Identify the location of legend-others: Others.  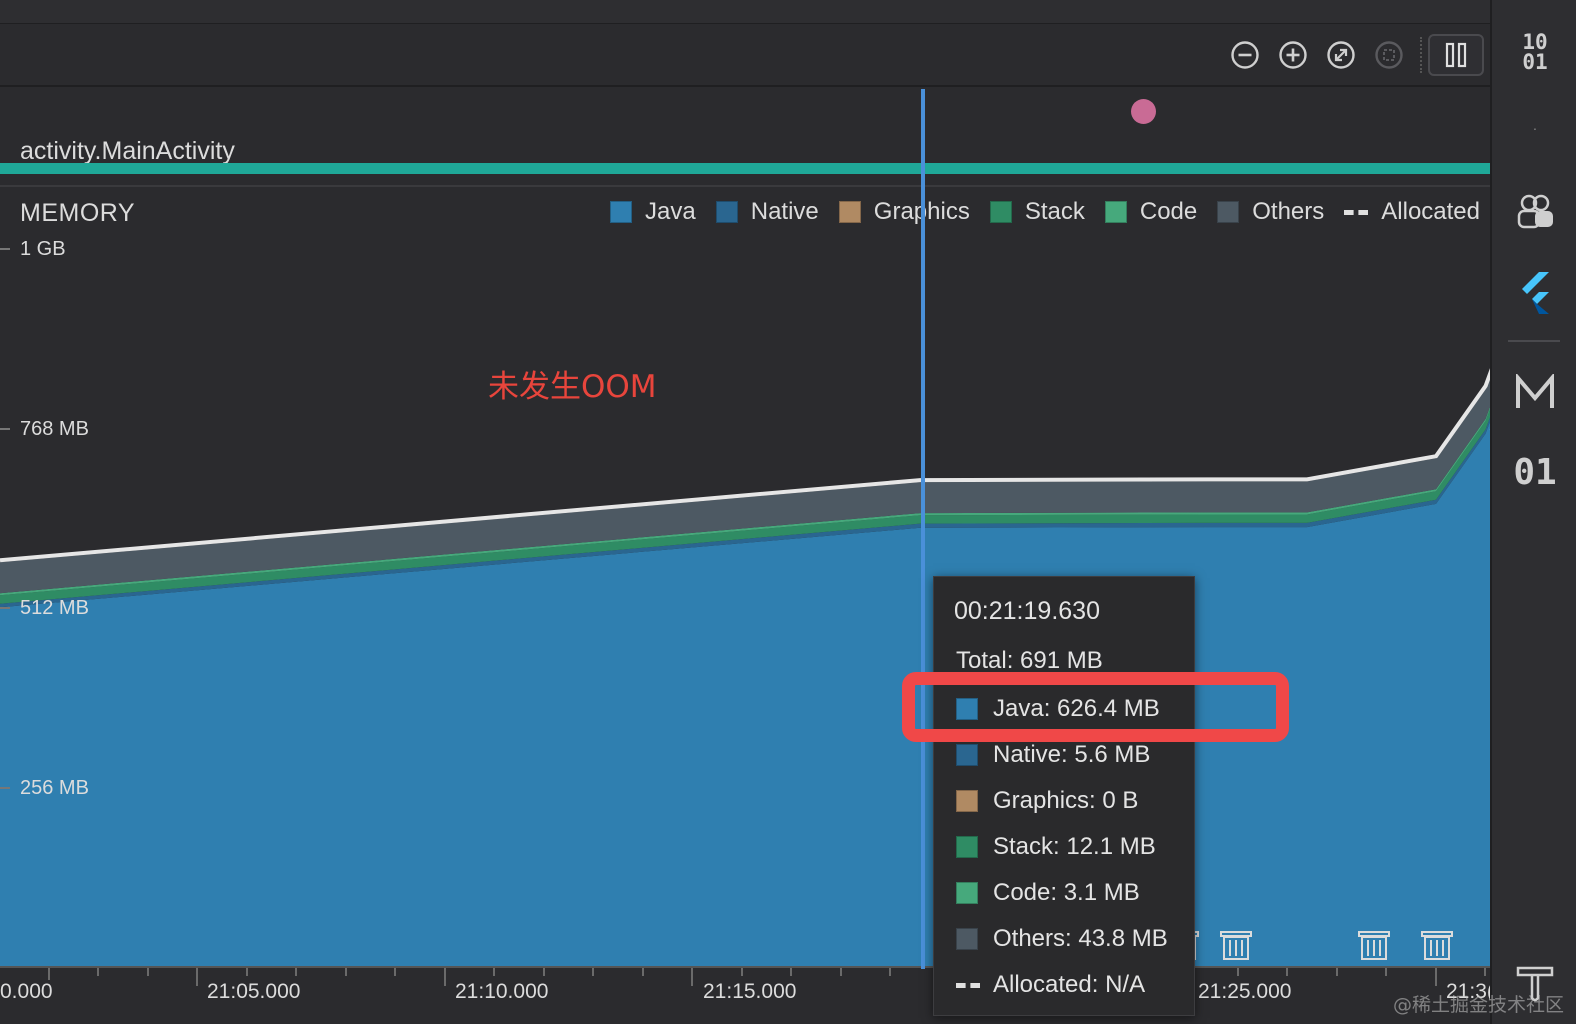
(1270, 212).